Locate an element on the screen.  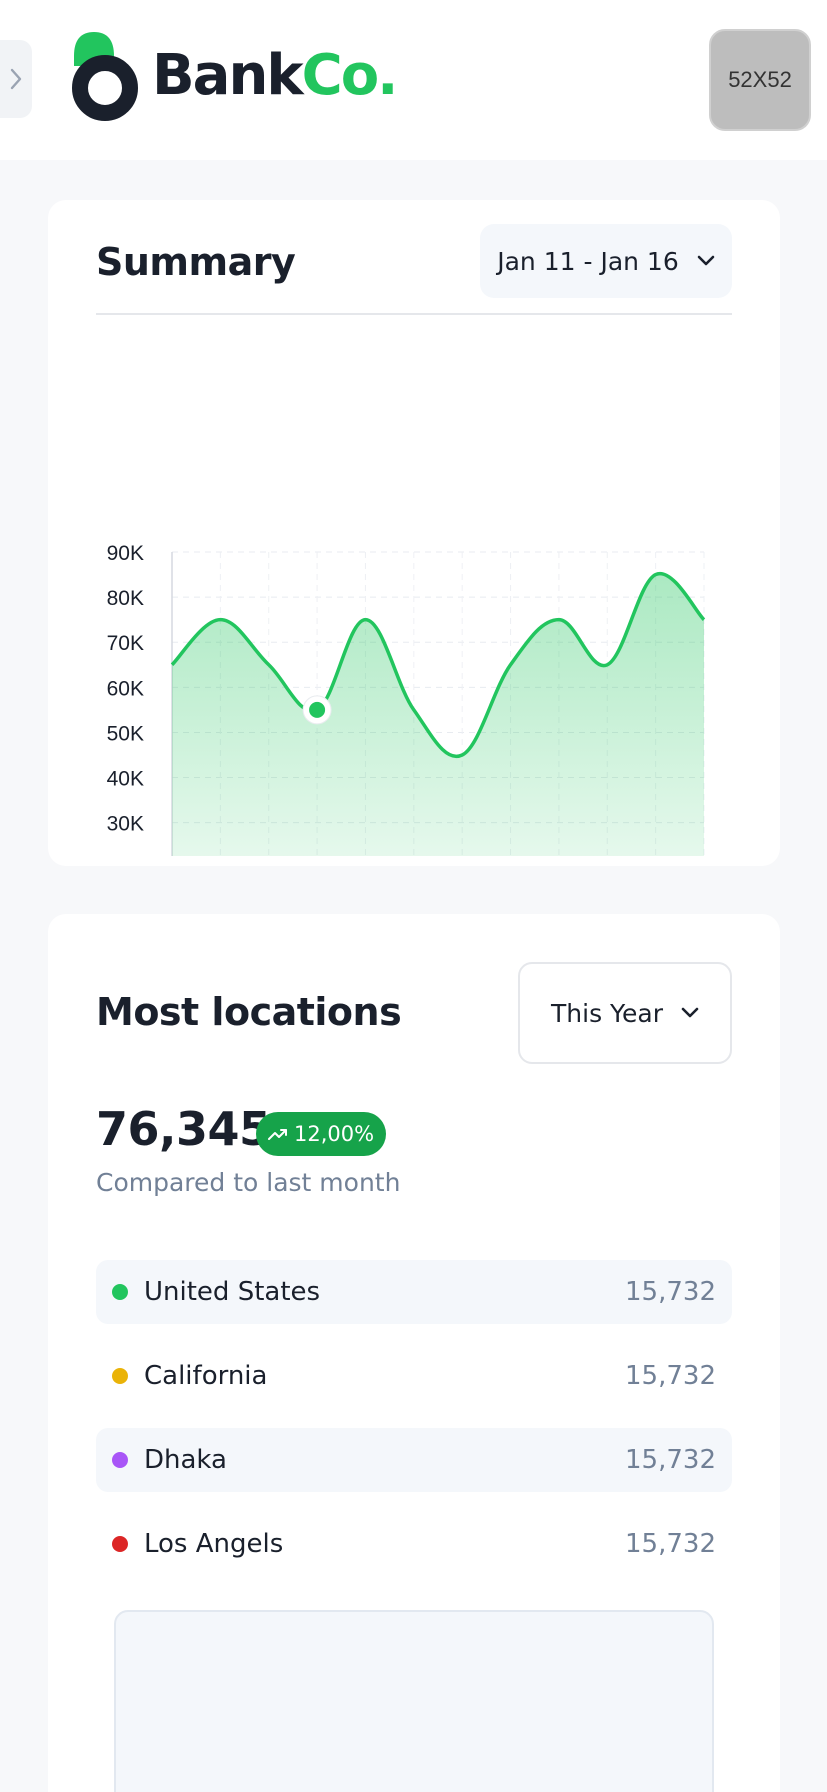
growth-value: 12,00% is located at coordinates (334, 1134).